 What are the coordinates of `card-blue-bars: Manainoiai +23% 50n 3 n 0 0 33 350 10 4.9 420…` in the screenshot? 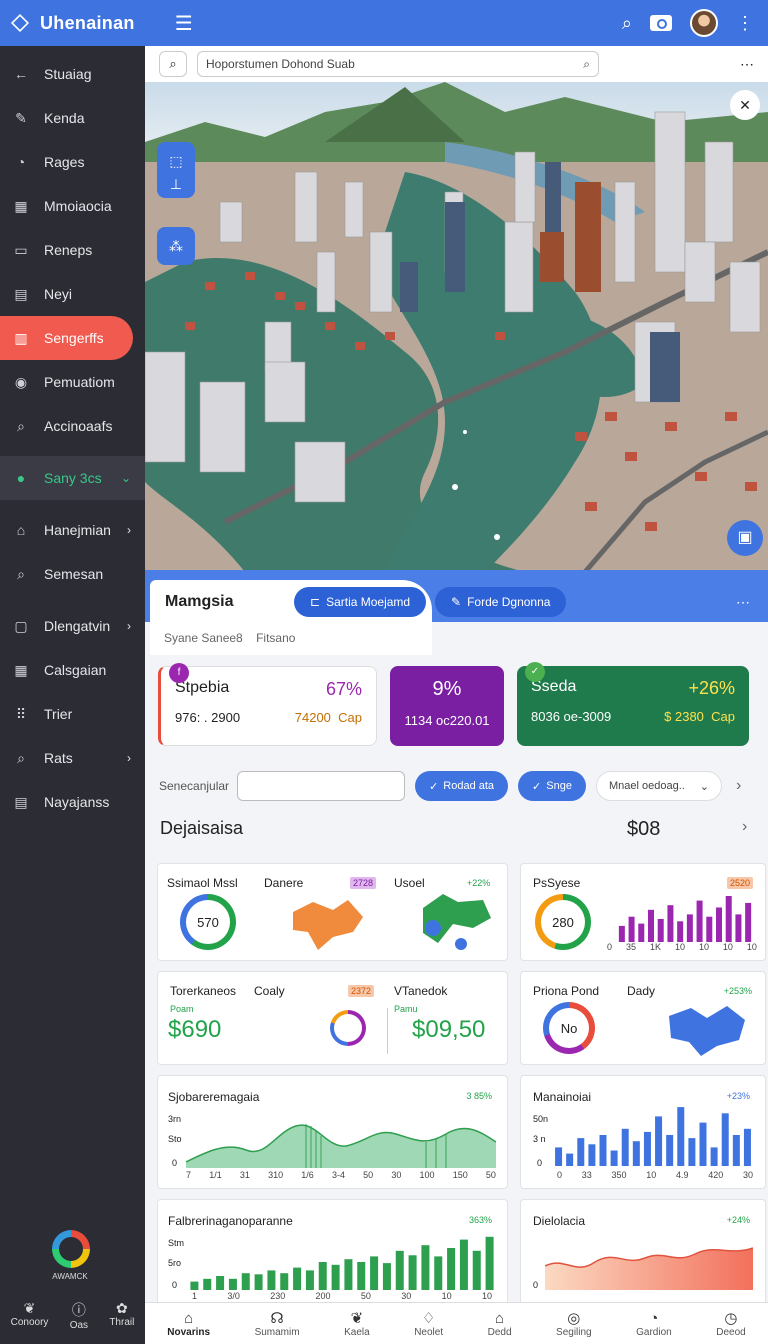 It's located at (643, 1132).